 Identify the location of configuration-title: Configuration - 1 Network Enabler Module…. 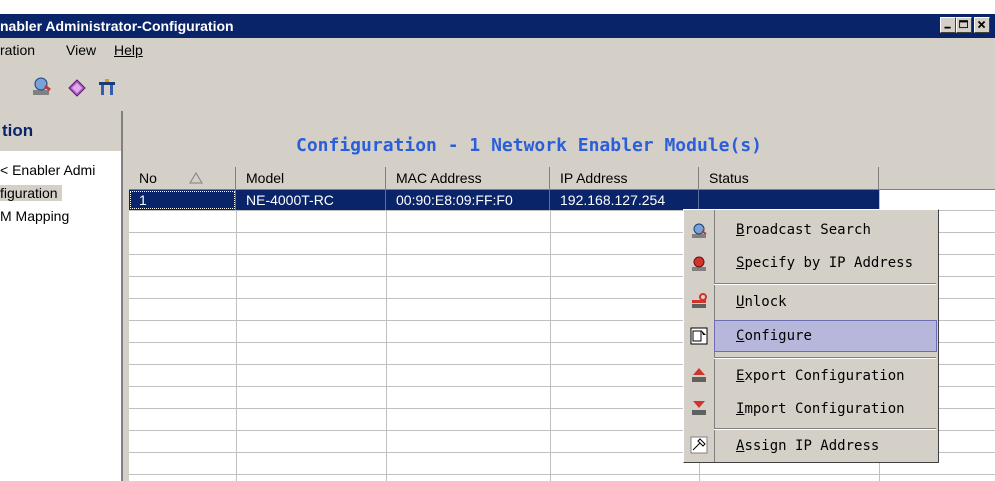
(529, 145).